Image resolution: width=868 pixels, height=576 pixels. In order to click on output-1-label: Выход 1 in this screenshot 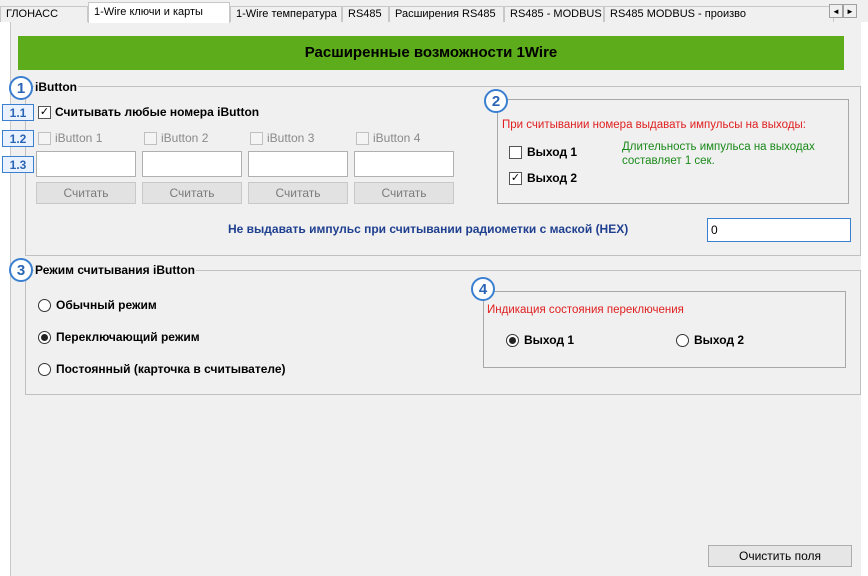, I will do `click(552, 152)`.